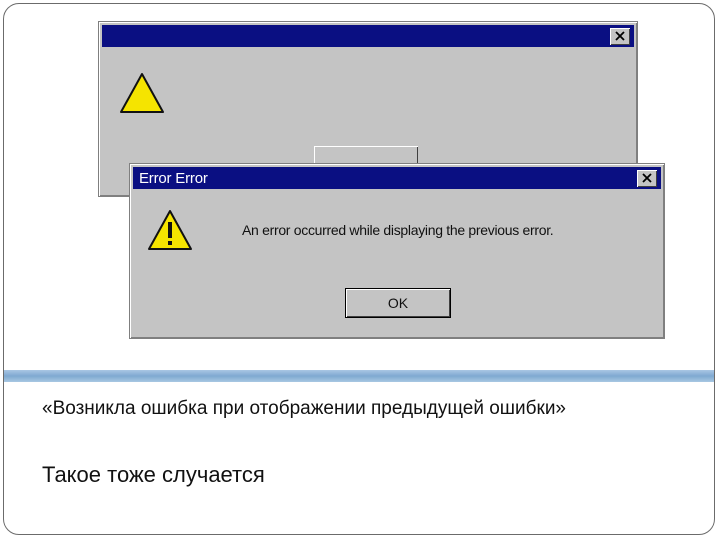  I want to click on ok-button: OK, so click(398, 303).